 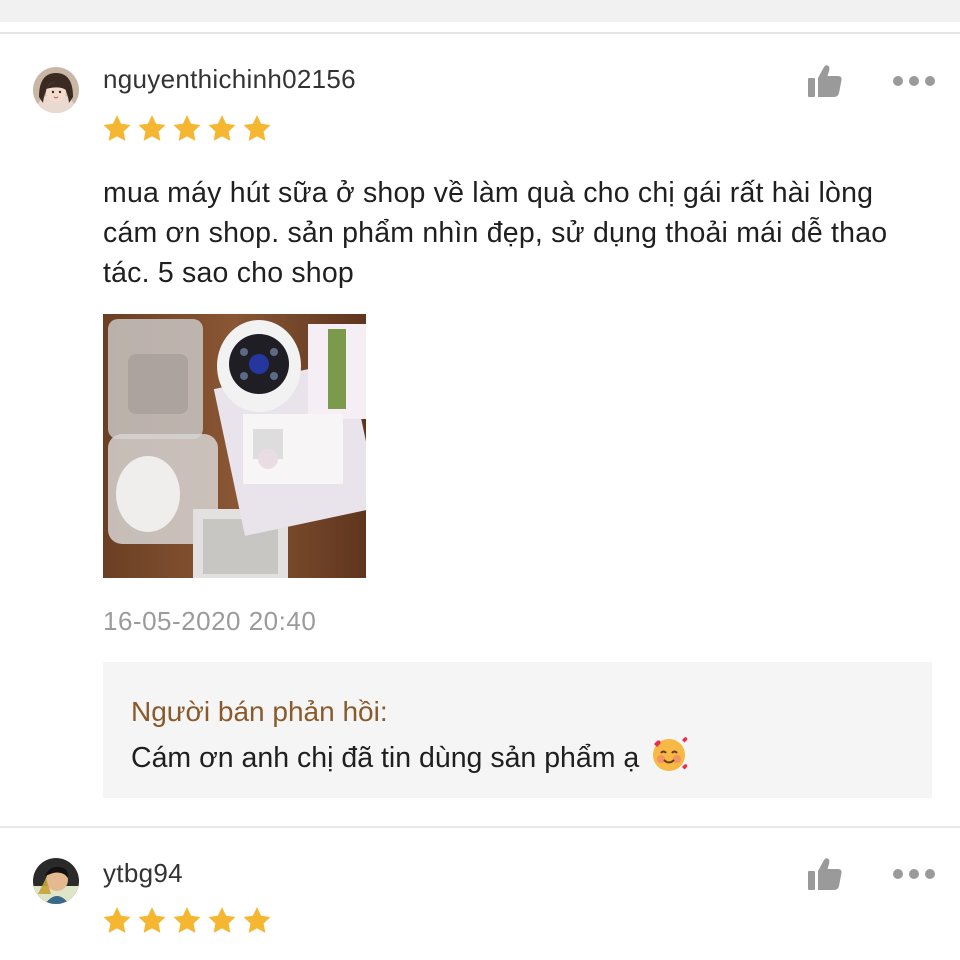 I want to click on smiling-face-with-hearts-icon, so click(x=669, y=758).